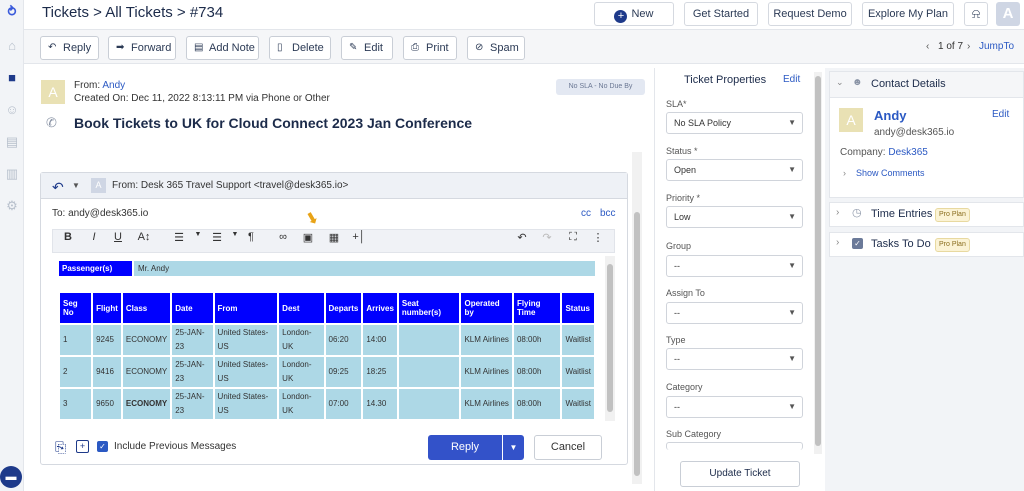  Describe the element at coordinates (734, 313) in the screenshot. I see `assign-to-select: -- ▼` at that location.